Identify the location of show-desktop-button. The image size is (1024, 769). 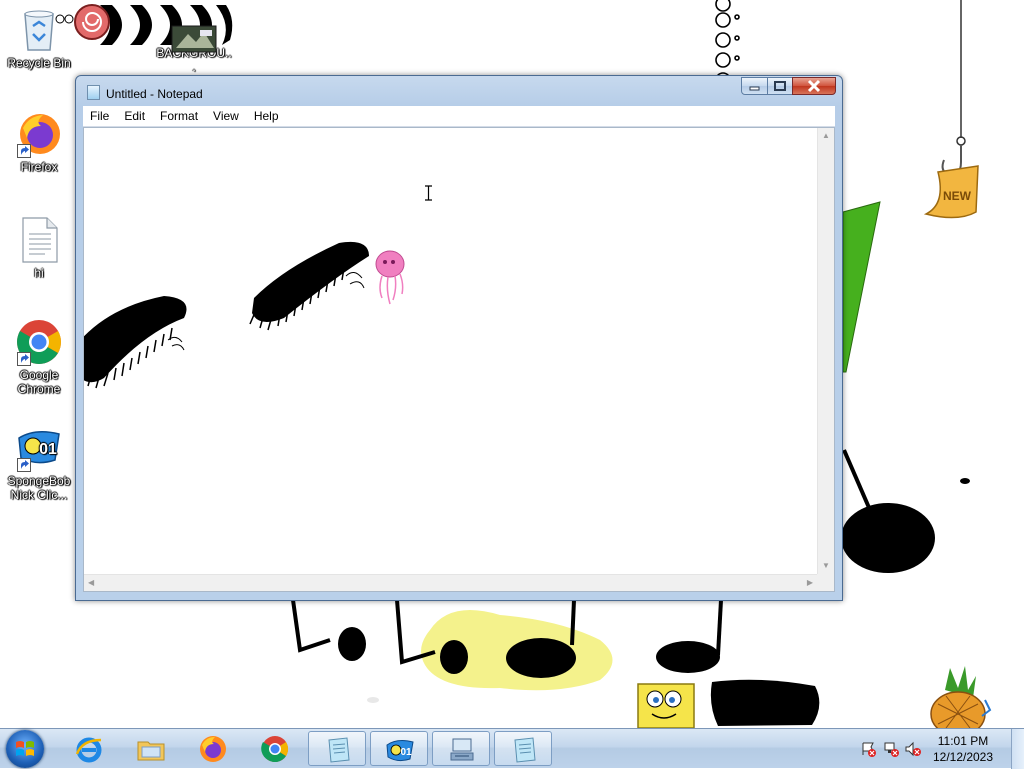
(1017, 749).